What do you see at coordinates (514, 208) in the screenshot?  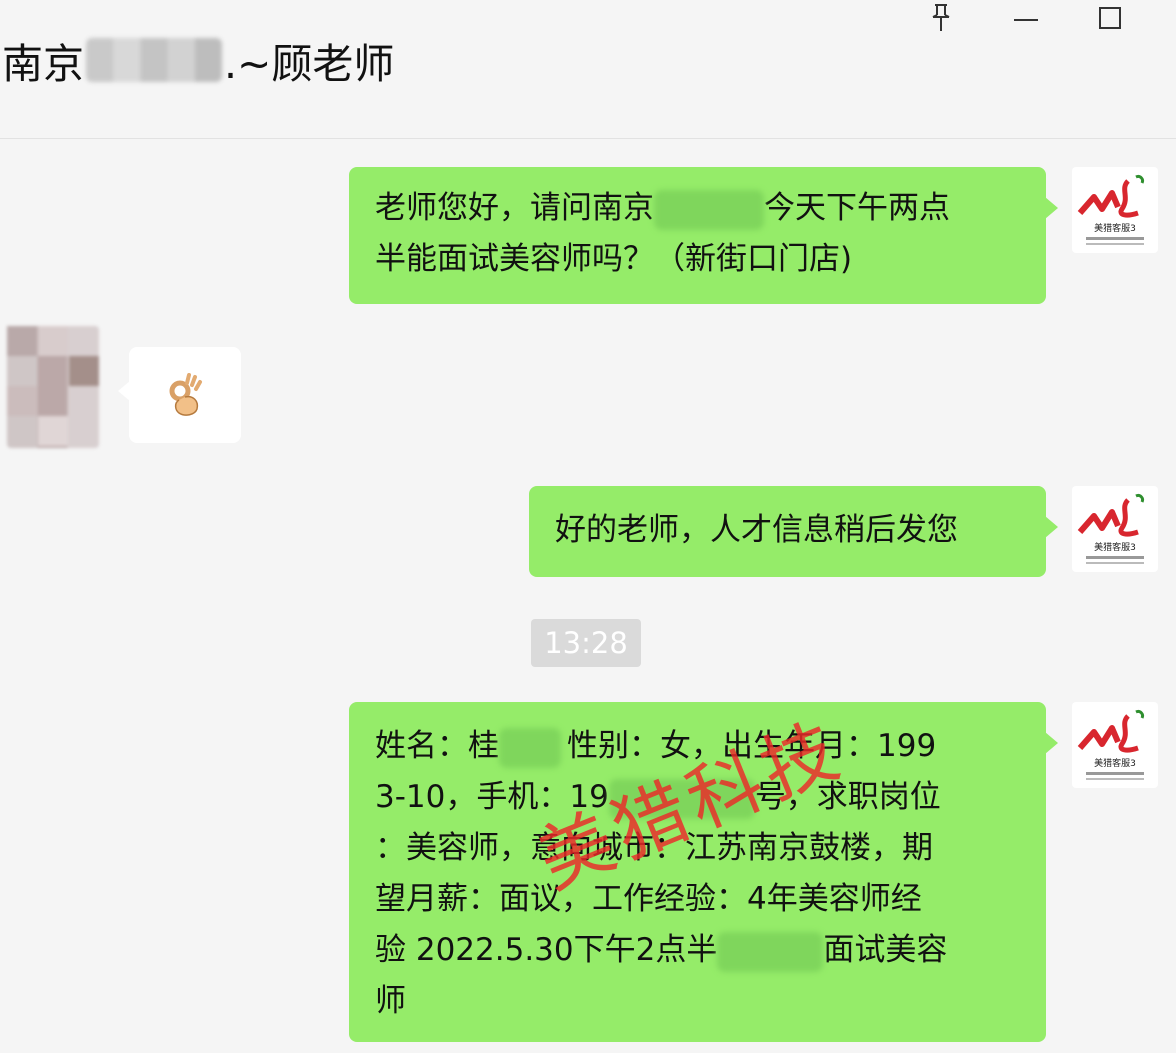 I see `message-text: 老师您好，请问南京` at bounding box center [514, 208].